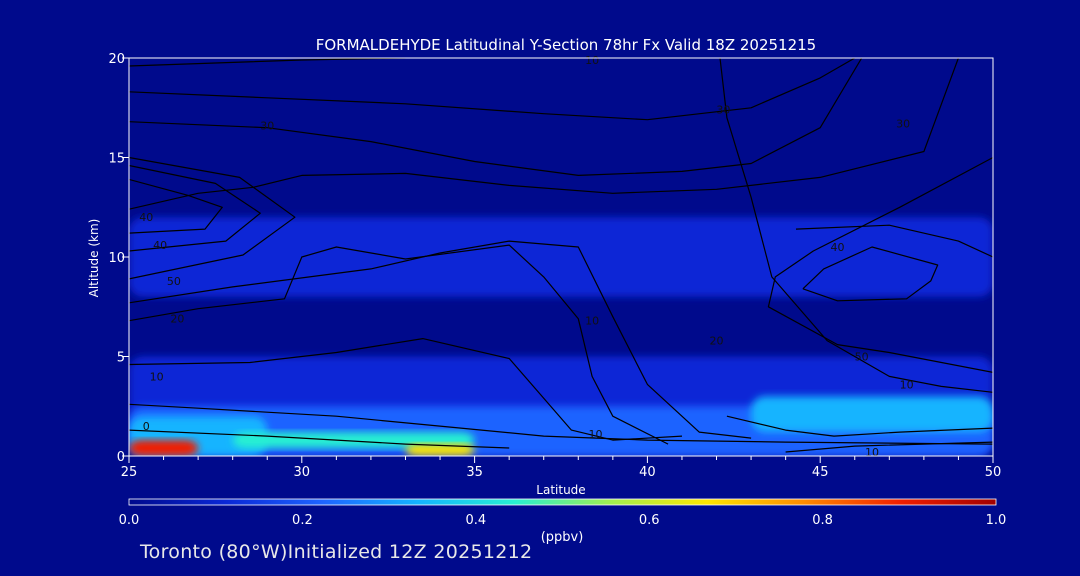 Image resolution: width=1080 pixels, height=576 pixels. I want to click on colorbar-tick-label: 0.0, so click(129, 520).